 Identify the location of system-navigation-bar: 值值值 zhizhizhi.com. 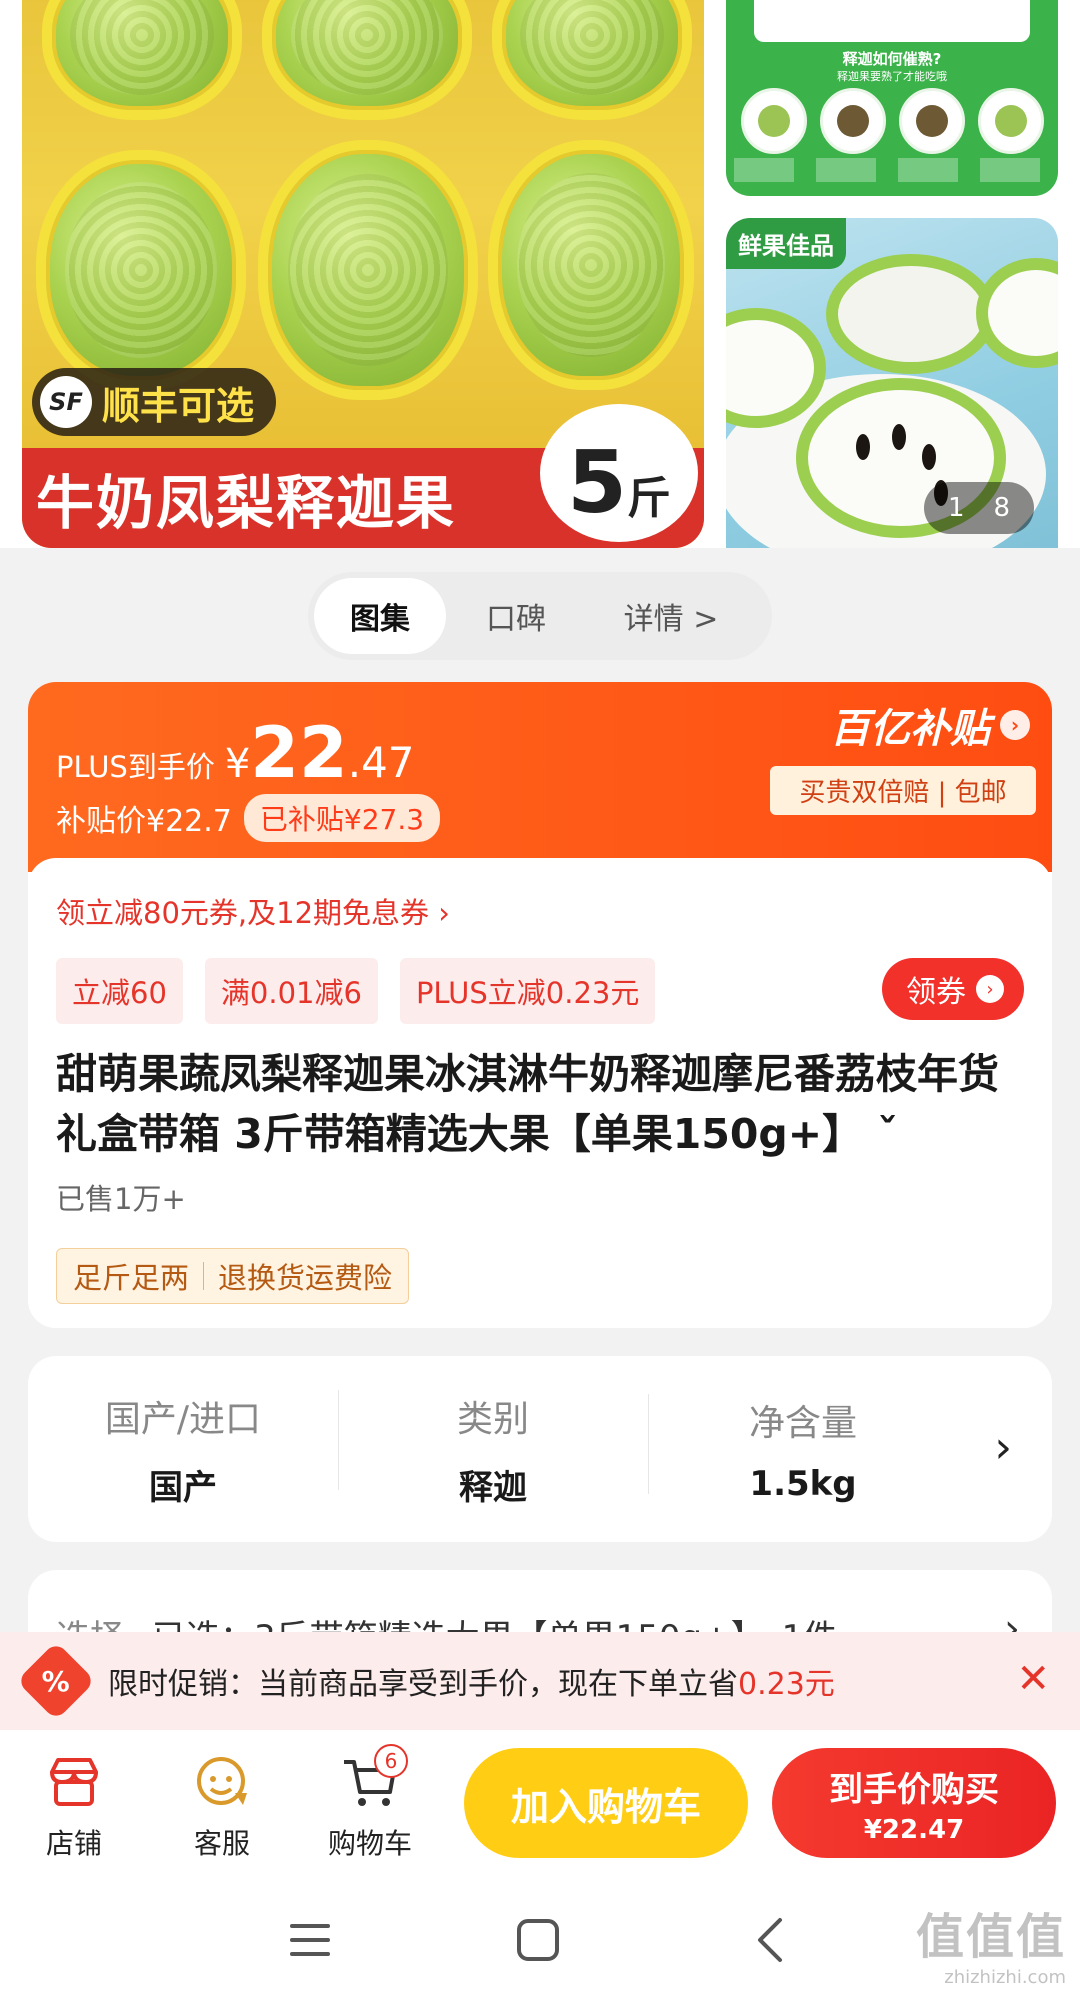
(540, 1937).